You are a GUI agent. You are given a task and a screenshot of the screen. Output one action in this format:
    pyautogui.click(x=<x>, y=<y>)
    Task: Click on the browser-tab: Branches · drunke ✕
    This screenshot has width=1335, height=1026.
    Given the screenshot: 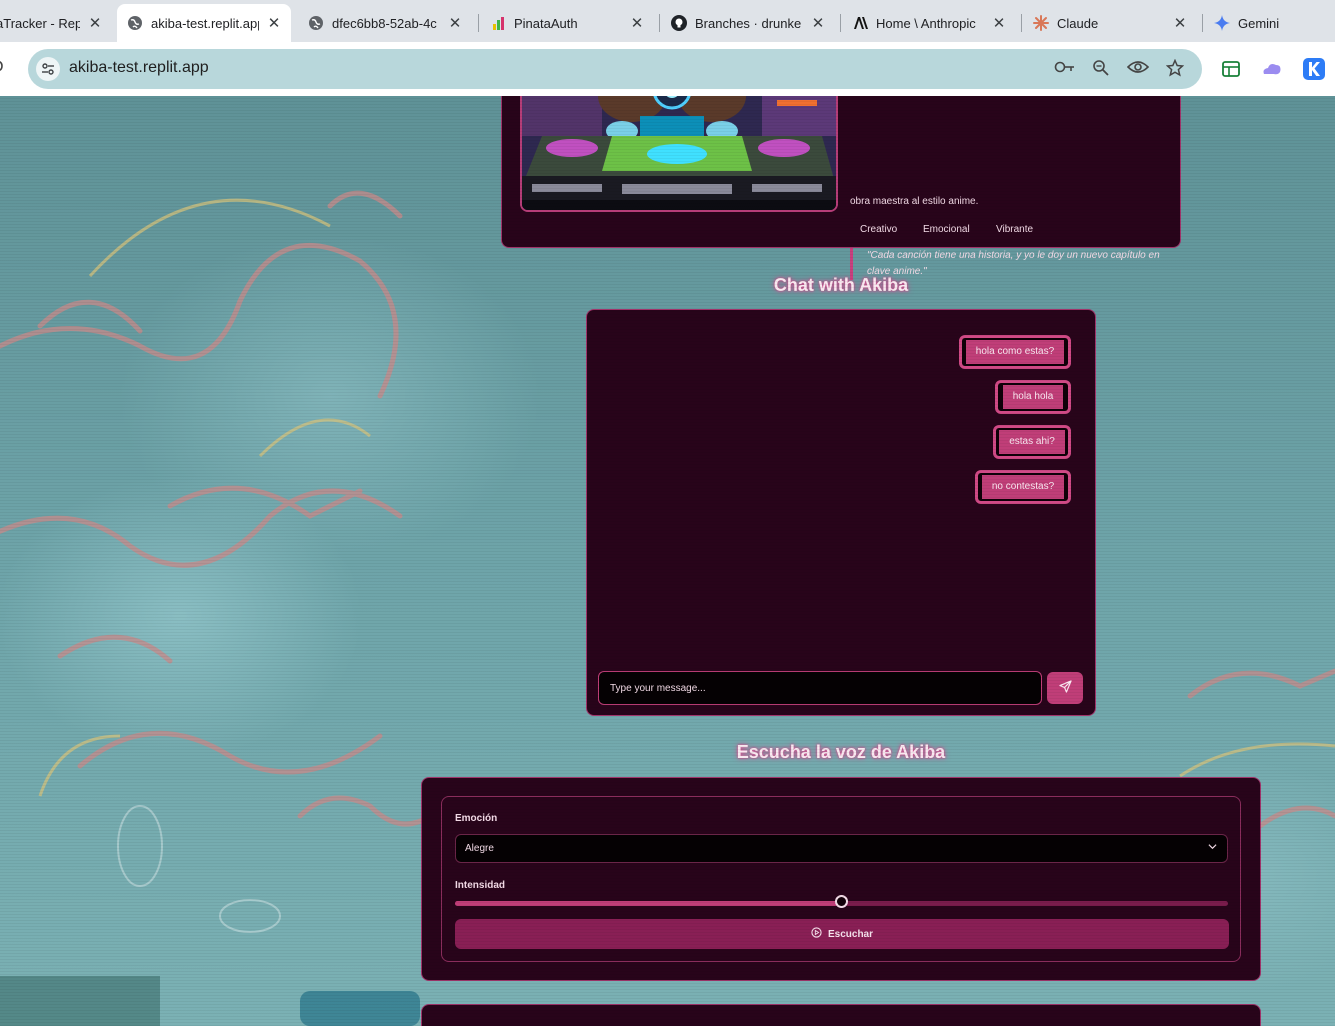 What is the action you would take?
    pyautogui.click(x=748, y=23)
    